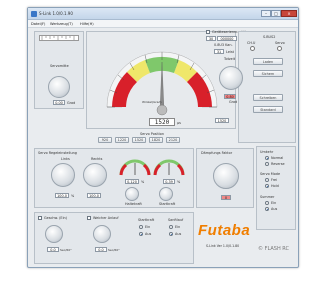 The height and width of the screenshot is (285, 330). Describe the element at coordinates (208, 32) in the screenshot. I see `serial-active-checkbox` at that location.